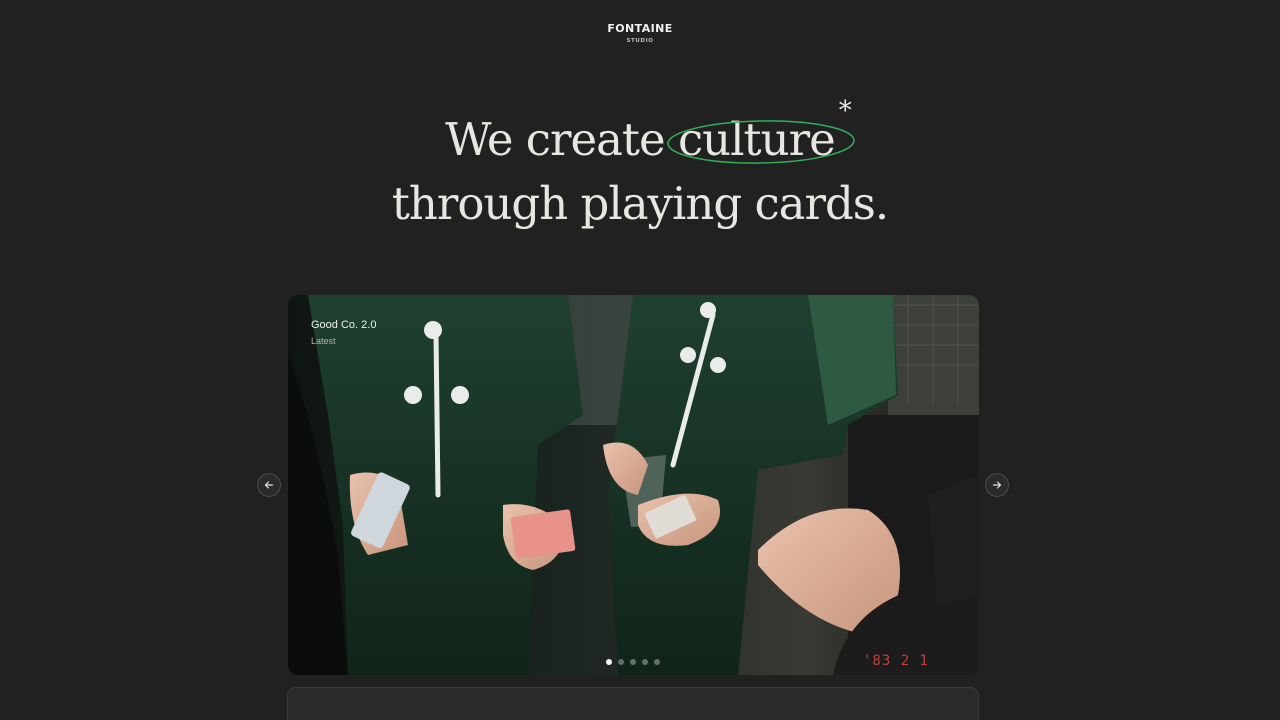 The width and height of the screenshot is (1280, 720). What do you see at coordinates (555, 139) in the screenshot?
I see `hero-text-start: We create` at bounding box center [555, 139].